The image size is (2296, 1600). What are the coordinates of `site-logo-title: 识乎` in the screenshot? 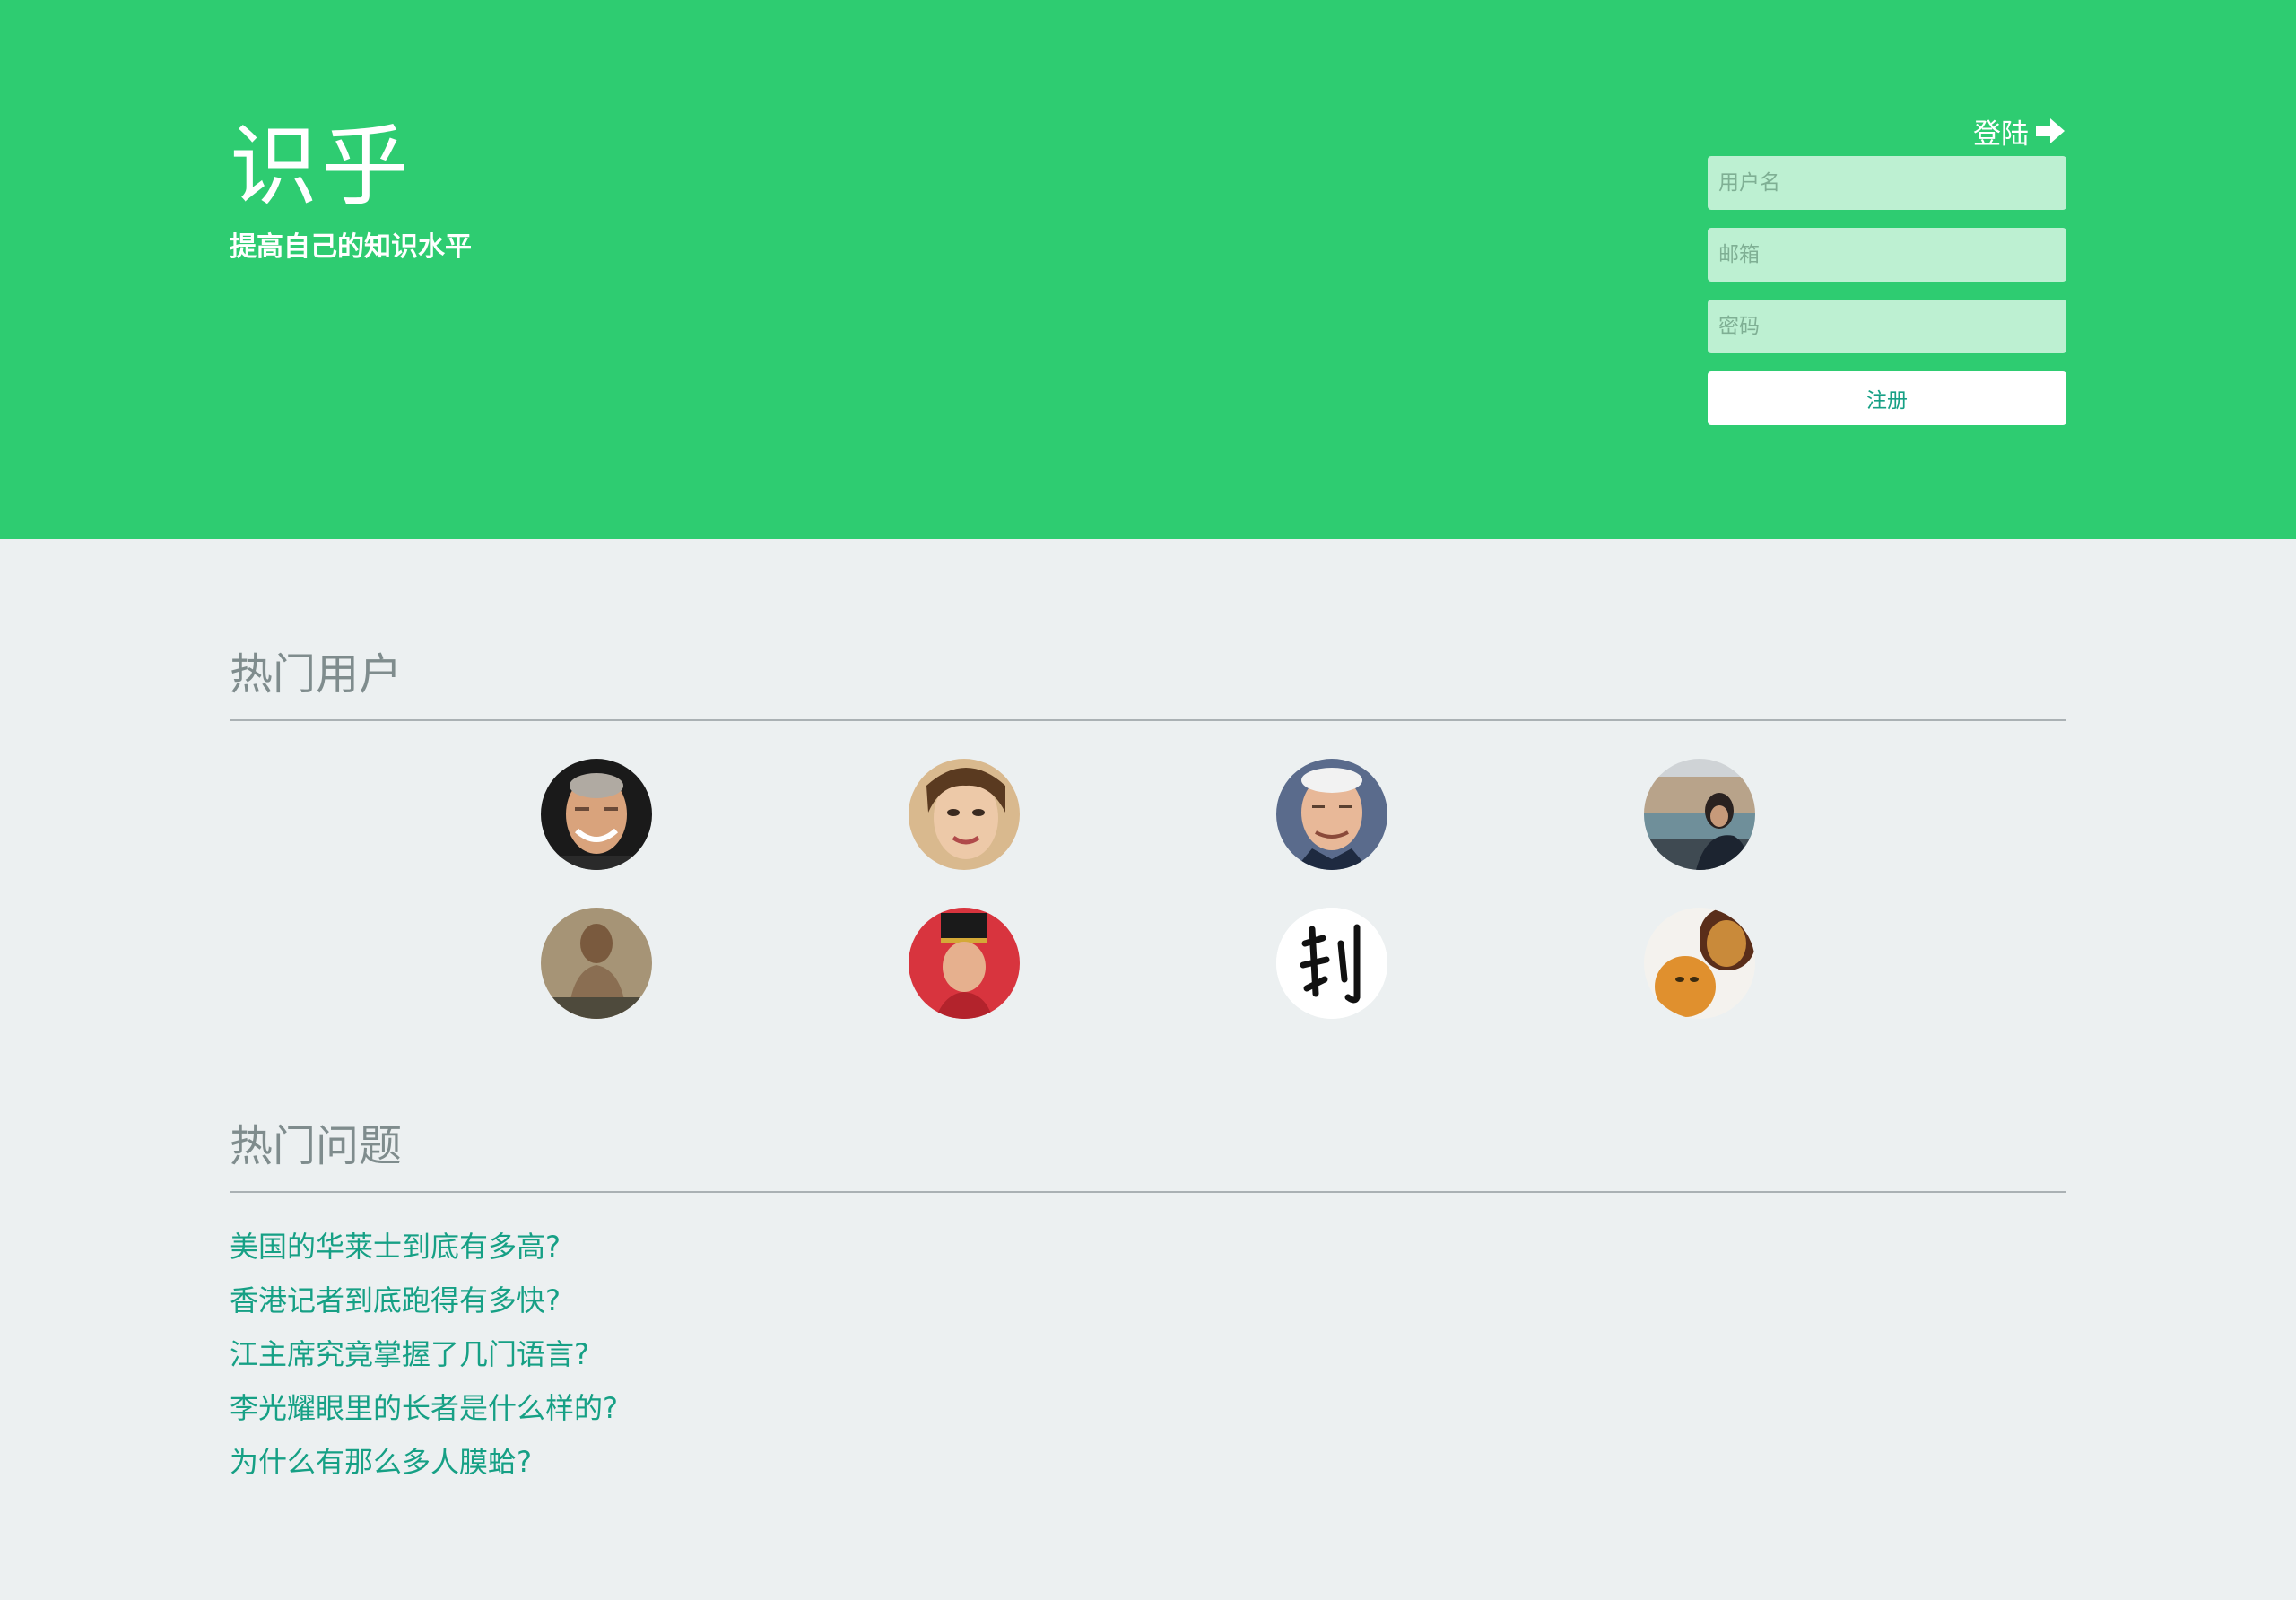 It's located at (351, 167).